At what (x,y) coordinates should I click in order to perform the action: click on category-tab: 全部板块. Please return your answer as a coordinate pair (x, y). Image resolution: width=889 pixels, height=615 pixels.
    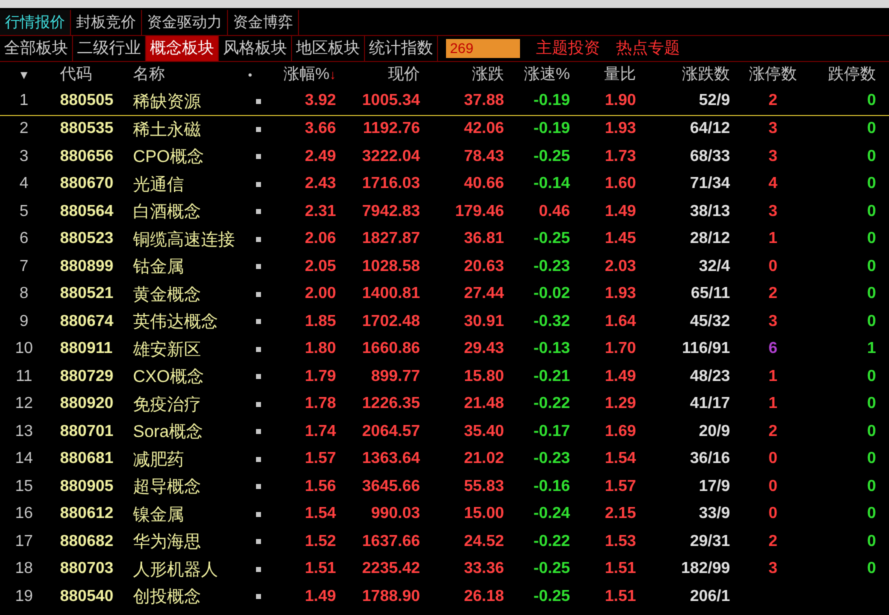
    Looking at the image, I should click on (36, 48).